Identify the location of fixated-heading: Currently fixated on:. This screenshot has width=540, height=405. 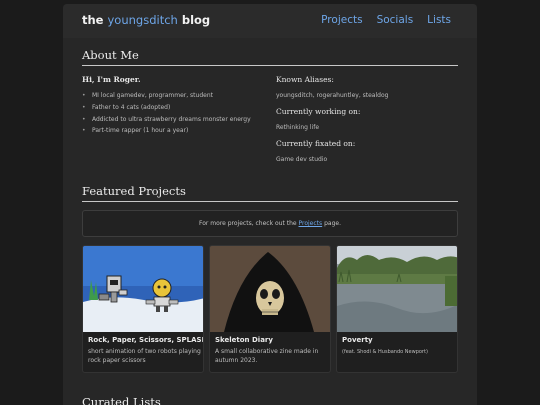
(316, 143).